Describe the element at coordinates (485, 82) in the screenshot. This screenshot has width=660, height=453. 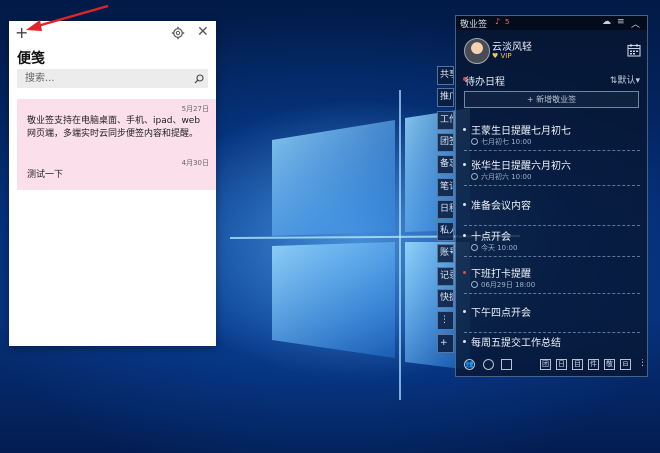
I see `section-title: 待办日程` at that location.